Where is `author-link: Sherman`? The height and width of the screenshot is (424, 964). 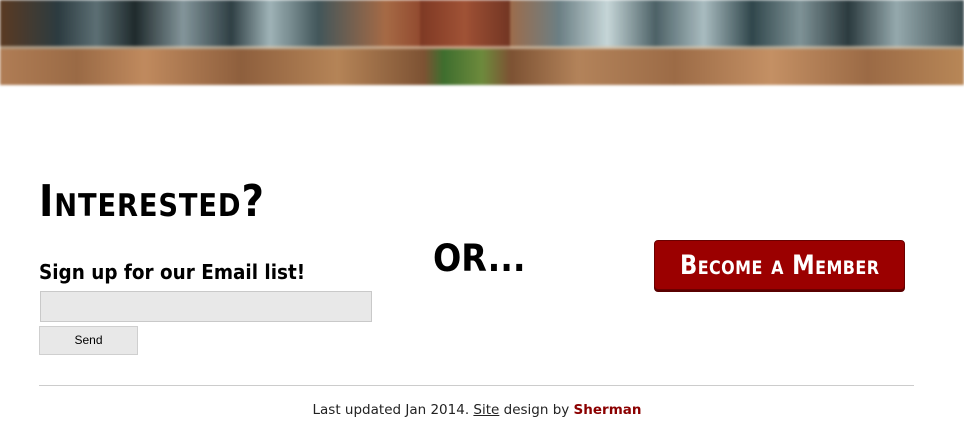 author-link: Sherman is located at coordinates (608, 410).